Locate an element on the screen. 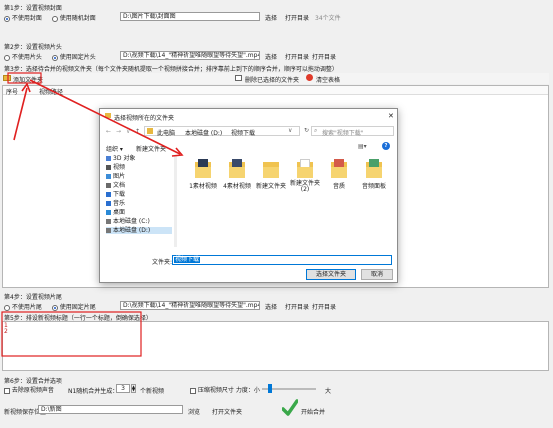 The width and height of the screenshot is (553, 428). titles-editor-highlight is located at coordinates (71, 334).